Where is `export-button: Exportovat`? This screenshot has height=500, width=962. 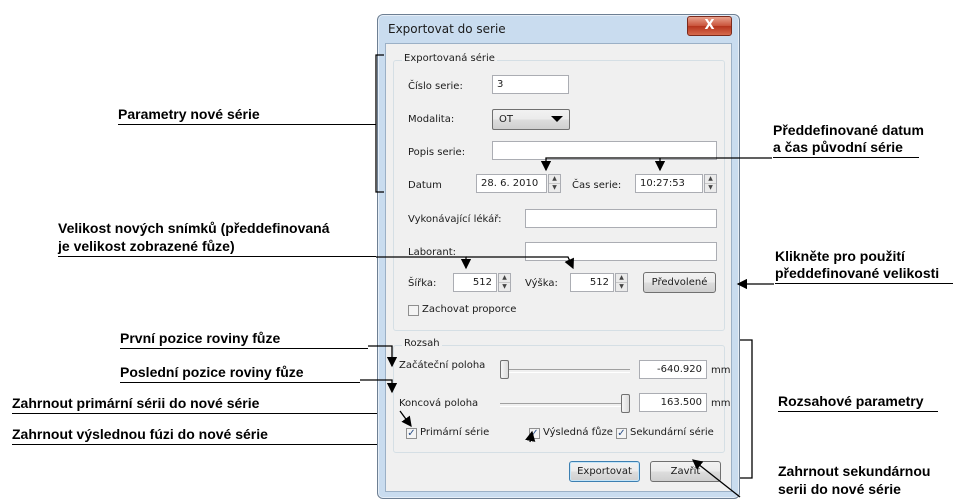
export-button: Exportovat is located at coordinates (604, 471).